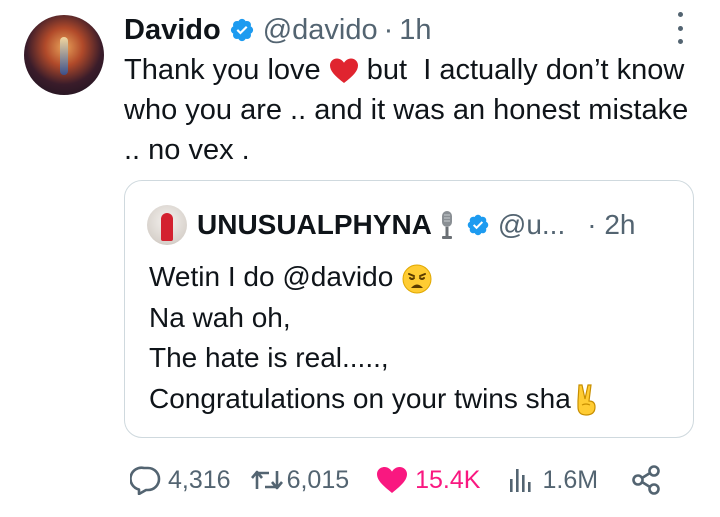 Image resolution: width=720 pixels, height=517 pixels. I want to click on tweet-text-before: Thank you love, so click(226, 70).